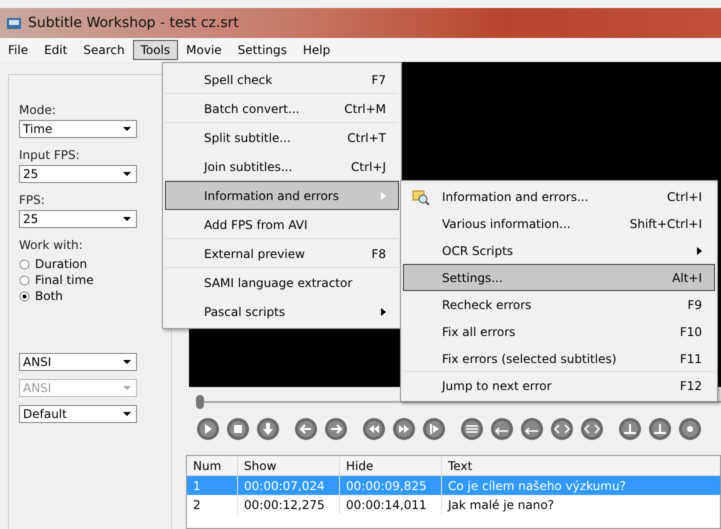 This screenshot has height=529, width=721. I want to click on menu-item: Information and errors... Ctrl+I, so click(559, 196).